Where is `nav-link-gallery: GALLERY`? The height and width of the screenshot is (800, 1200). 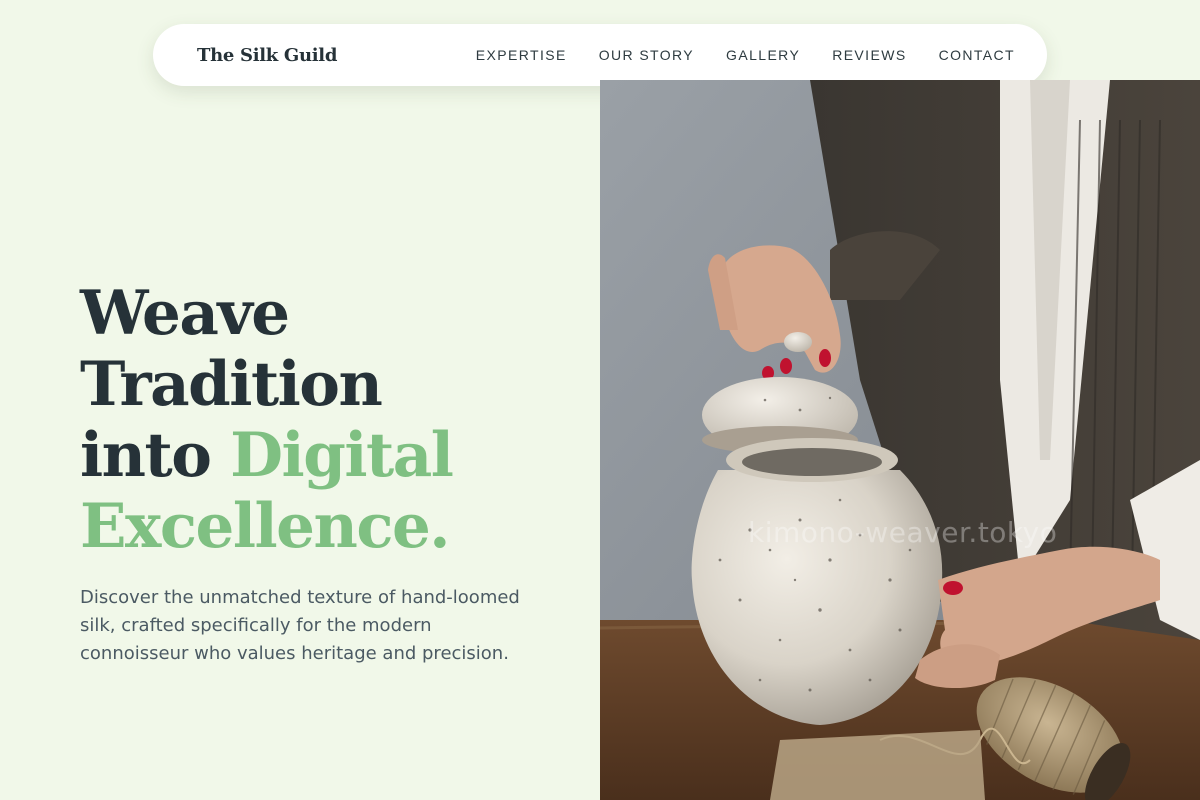 nav-link-gallery: GALLERY is located at coordinates (763, 55).